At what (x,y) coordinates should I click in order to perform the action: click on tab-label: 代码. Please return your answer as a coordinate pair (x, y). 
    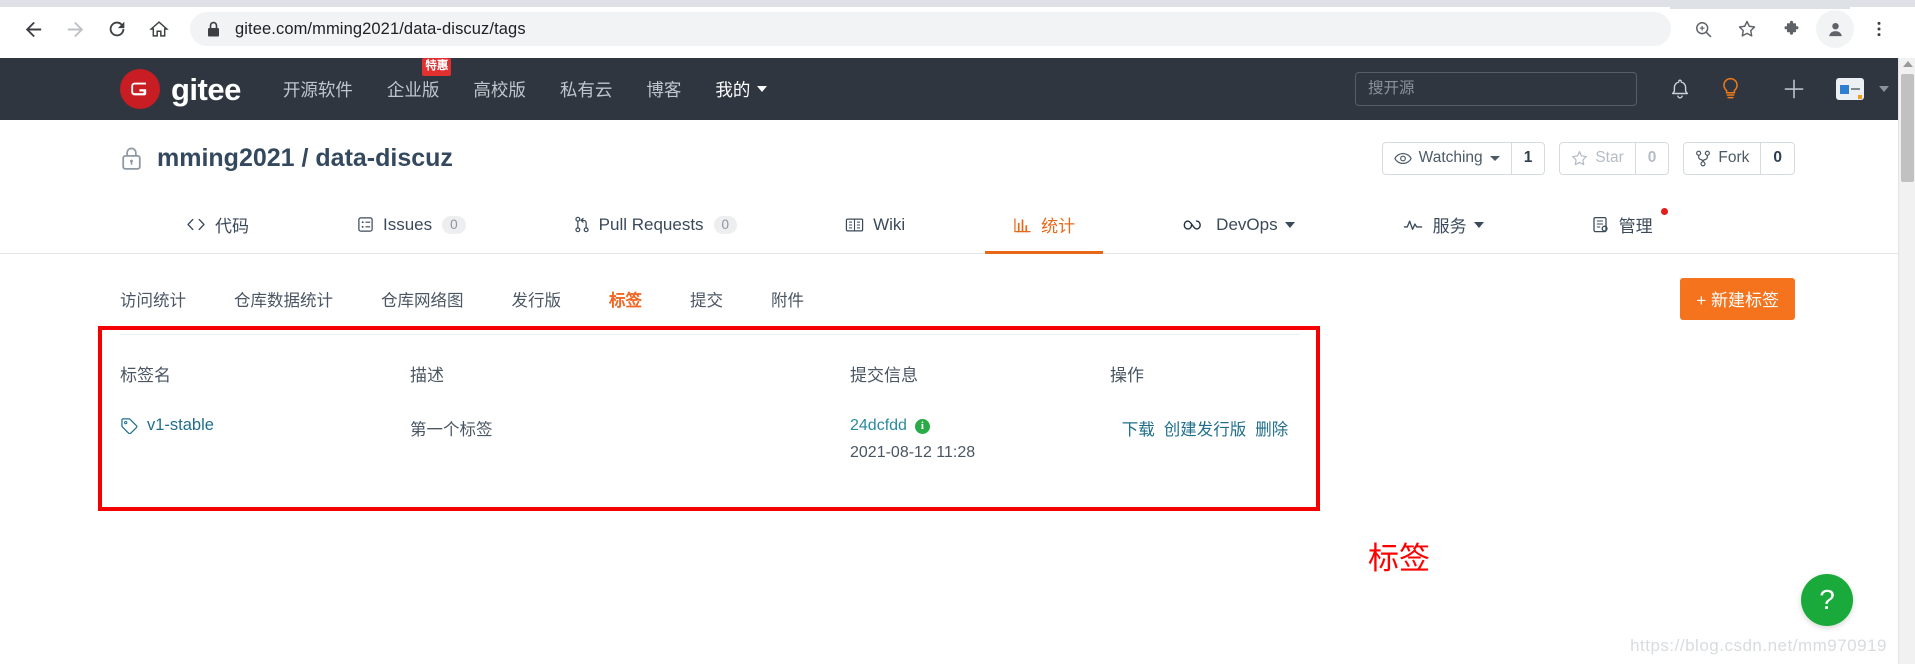
    Looking at the image, I should click on (232, 226).